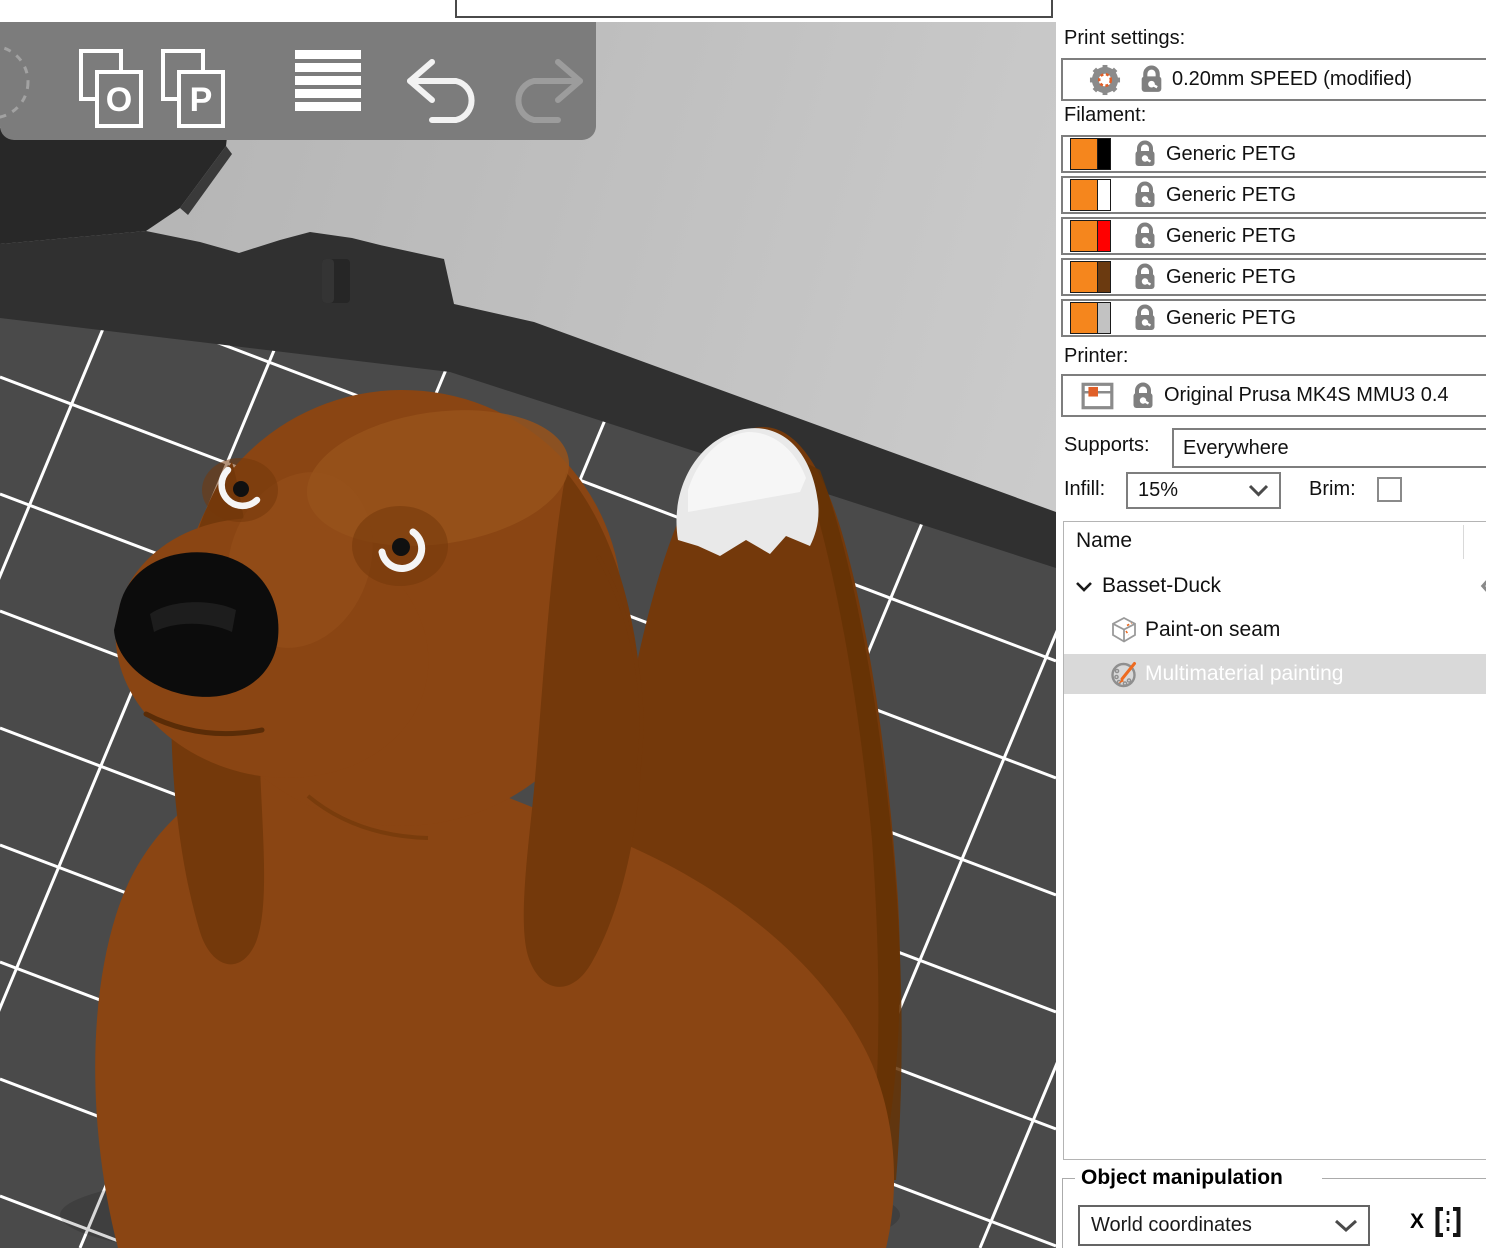 Image resolution: width=1486 pixels, height=1248 pixels. What do you see at coordinates (1292, 79) in the screenshot?
I see `print-settings-value: 0.20mm SPEED (modified)` at bounding box center [1292, 79].